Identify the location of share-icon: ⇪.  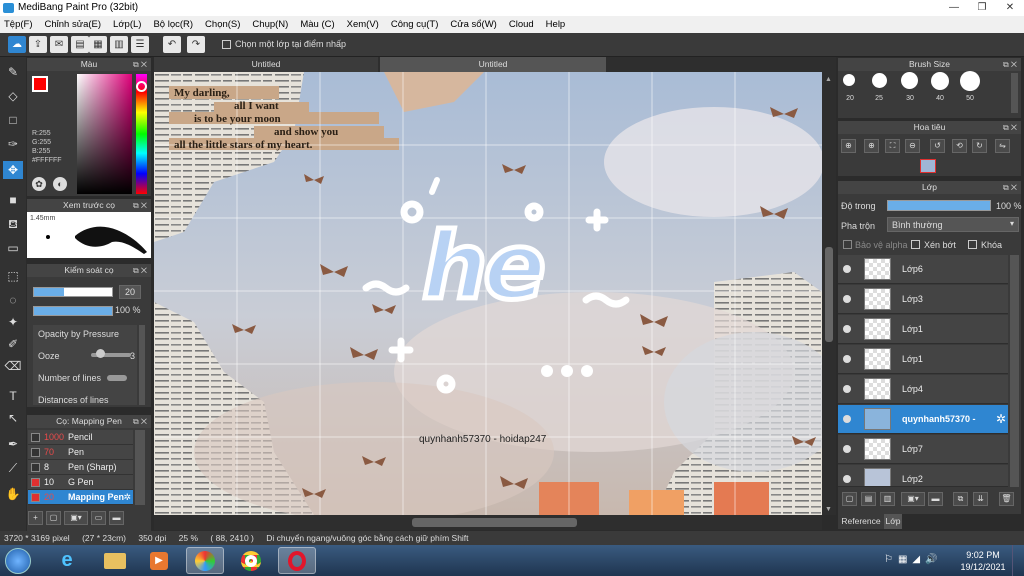
(38, 44).